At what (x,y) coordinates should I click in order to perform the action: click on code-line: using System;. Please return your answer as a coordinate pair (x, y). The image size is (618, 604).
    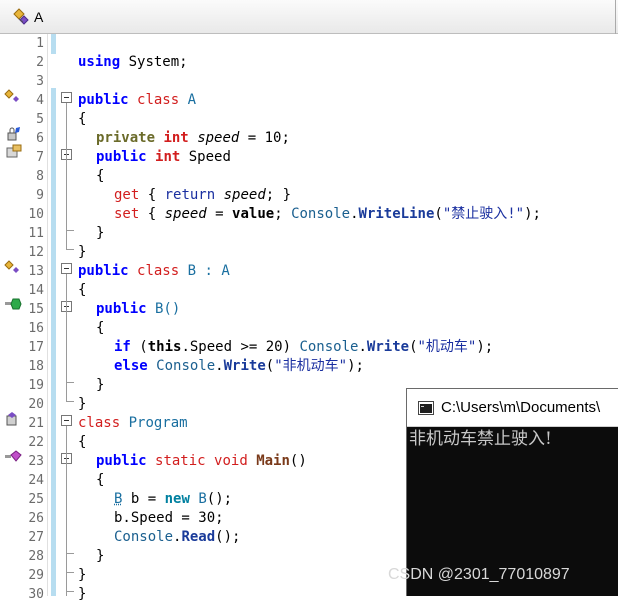
    Looking at the image, I should click on (133, 62).